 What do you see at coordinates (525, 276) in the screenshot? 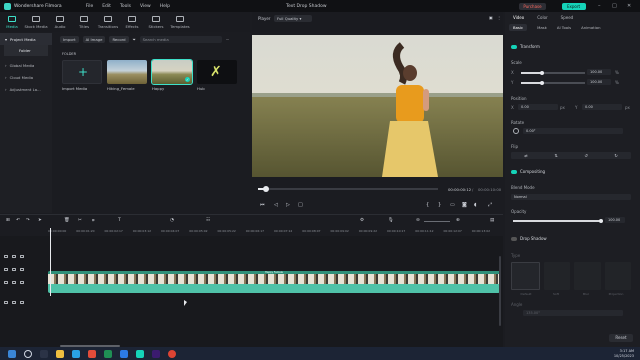
I see `preset-default` at bounding box center [525, 276].